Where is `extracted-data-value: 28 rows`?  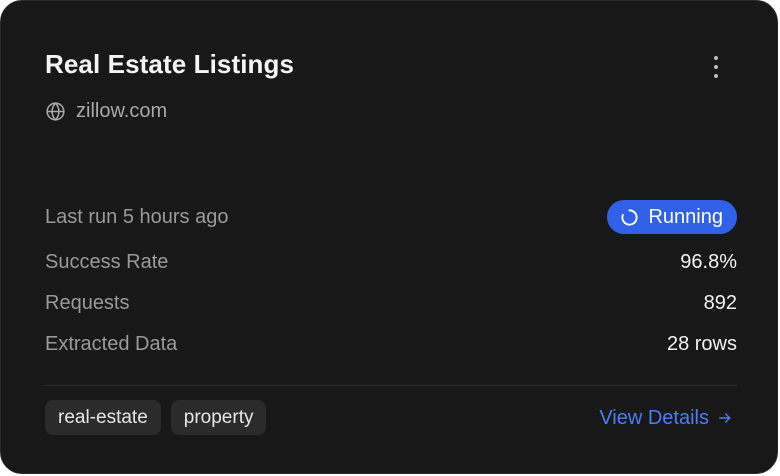 extracted-data-value: 28 rows is located at coordinates (701, 343).